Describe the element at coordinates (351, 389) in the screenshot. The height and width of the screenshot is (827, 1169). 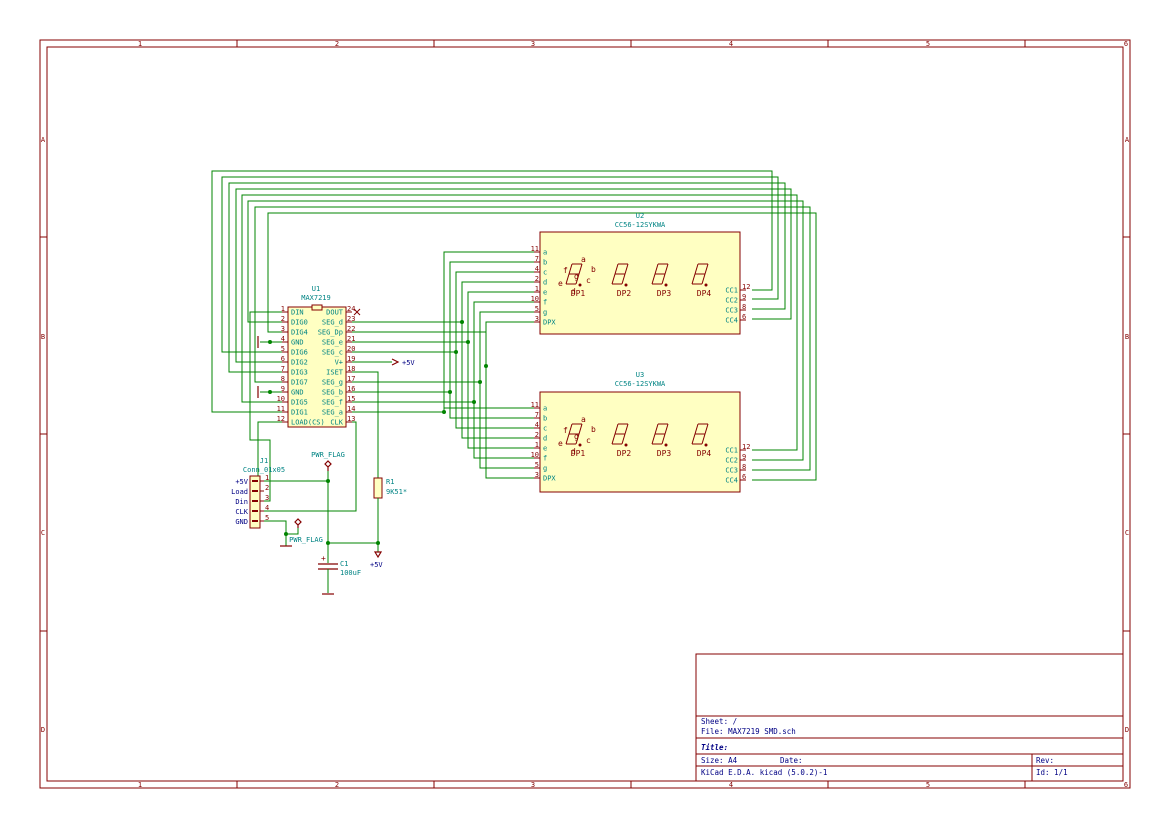
I see `u1-pin-number: 16` at that location.